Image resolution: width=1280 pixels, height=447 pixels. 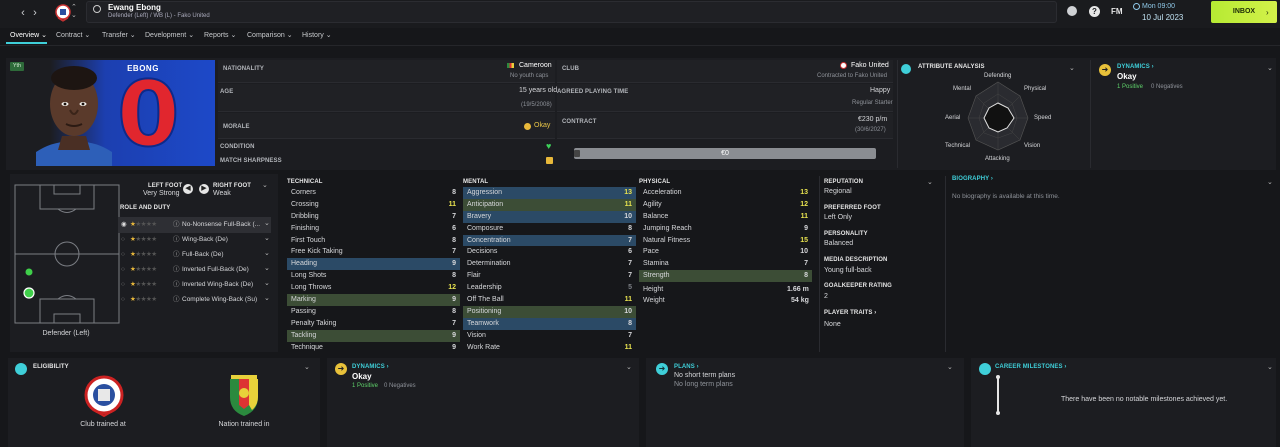 What do you see at coordinates (73, 36) in the screenshot?
I see `tab-contract: Contract ⌄` at bounding box center [73, 36].